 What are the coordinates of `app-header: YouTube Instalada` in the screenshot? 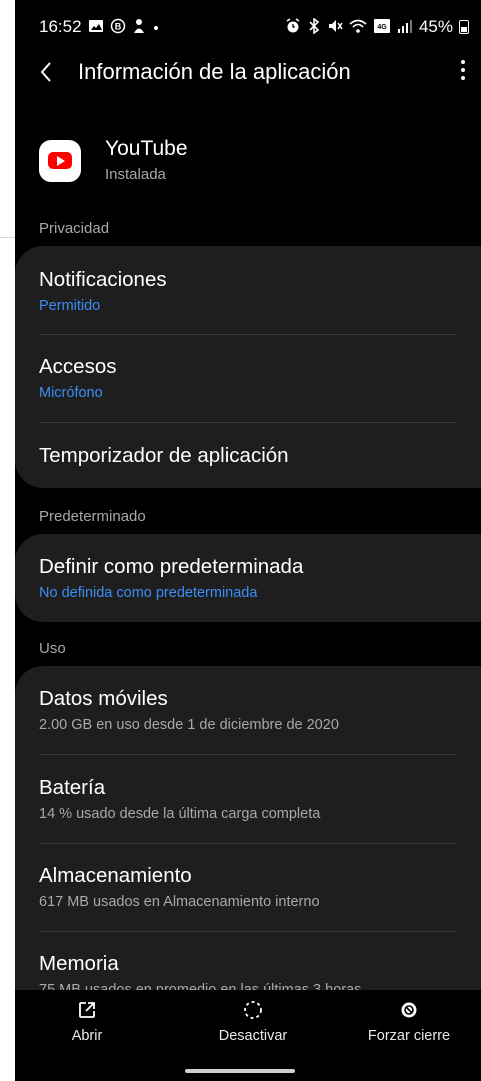 It's located at (249, 163).